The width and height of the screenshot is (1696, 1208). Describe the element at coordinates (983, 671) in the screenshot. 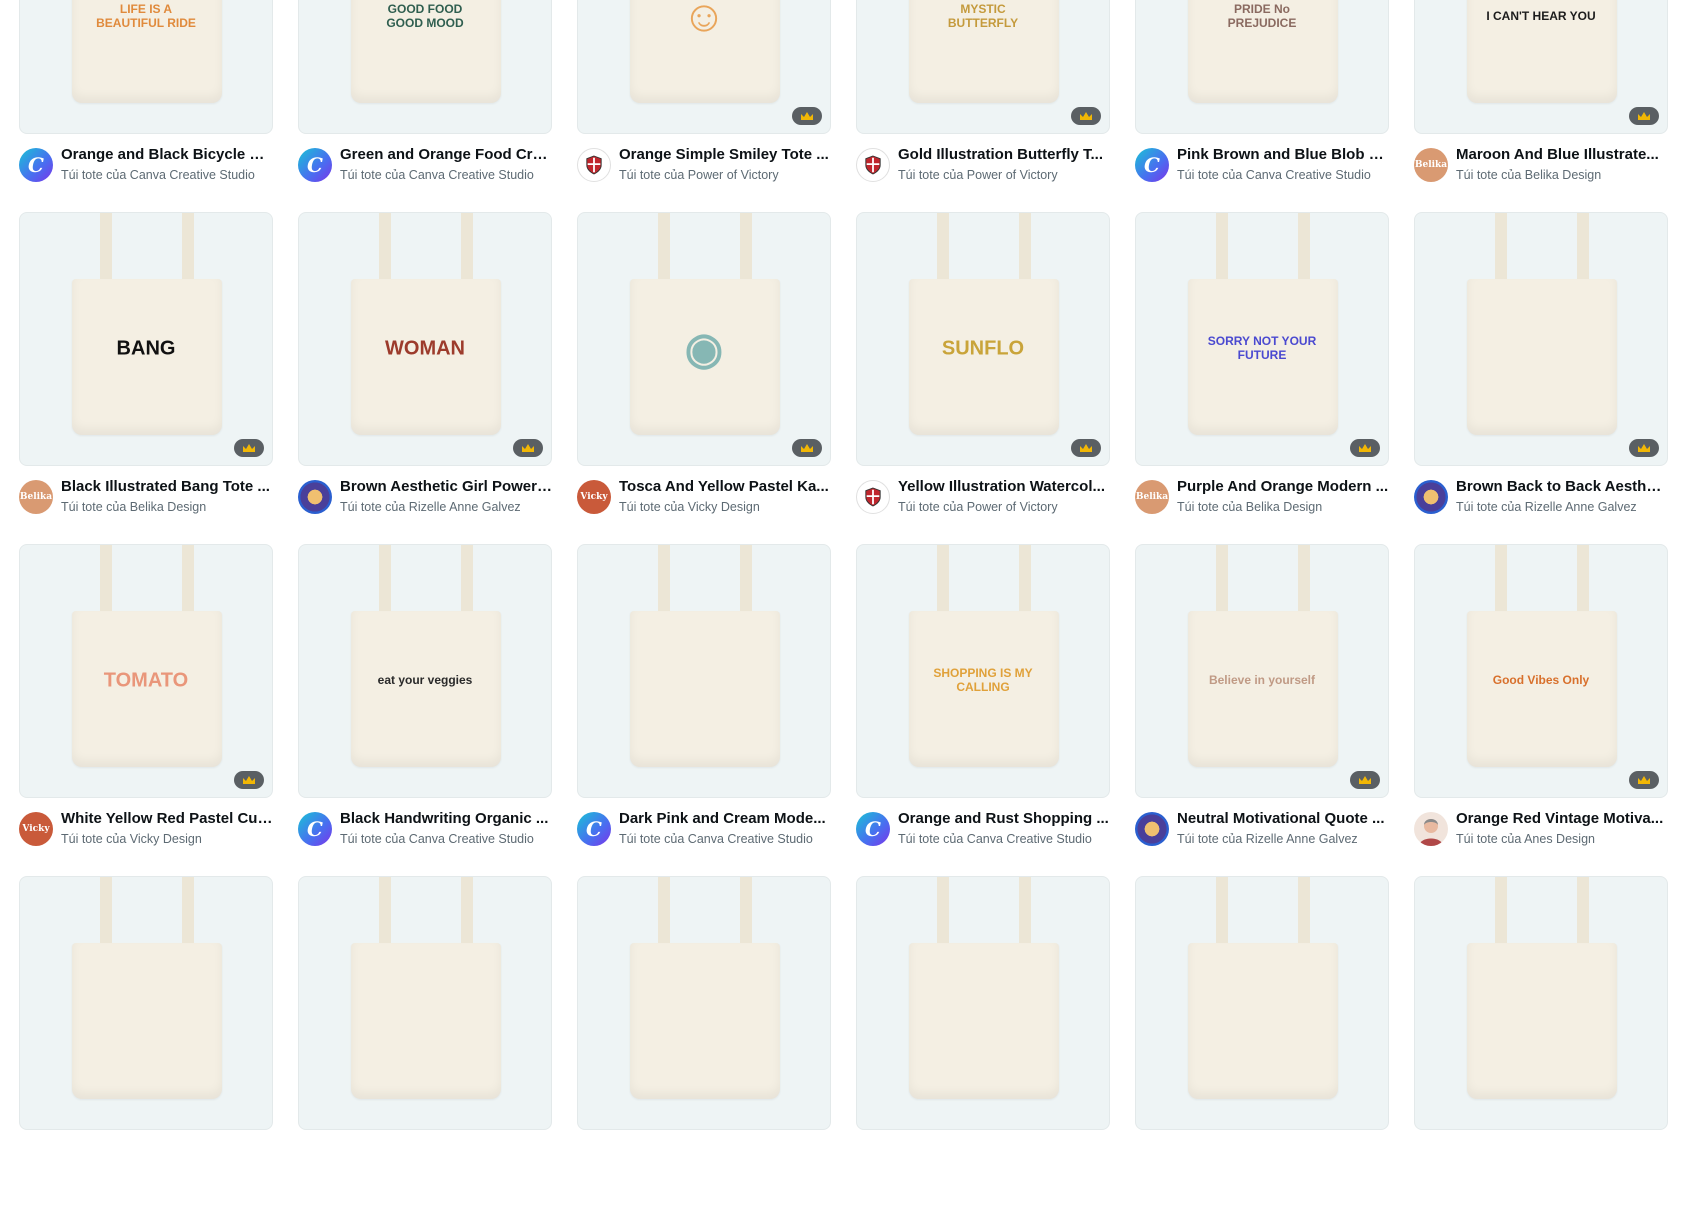

I see `template-thumbnail: SHOPPING IS MY CALLING` at that location.